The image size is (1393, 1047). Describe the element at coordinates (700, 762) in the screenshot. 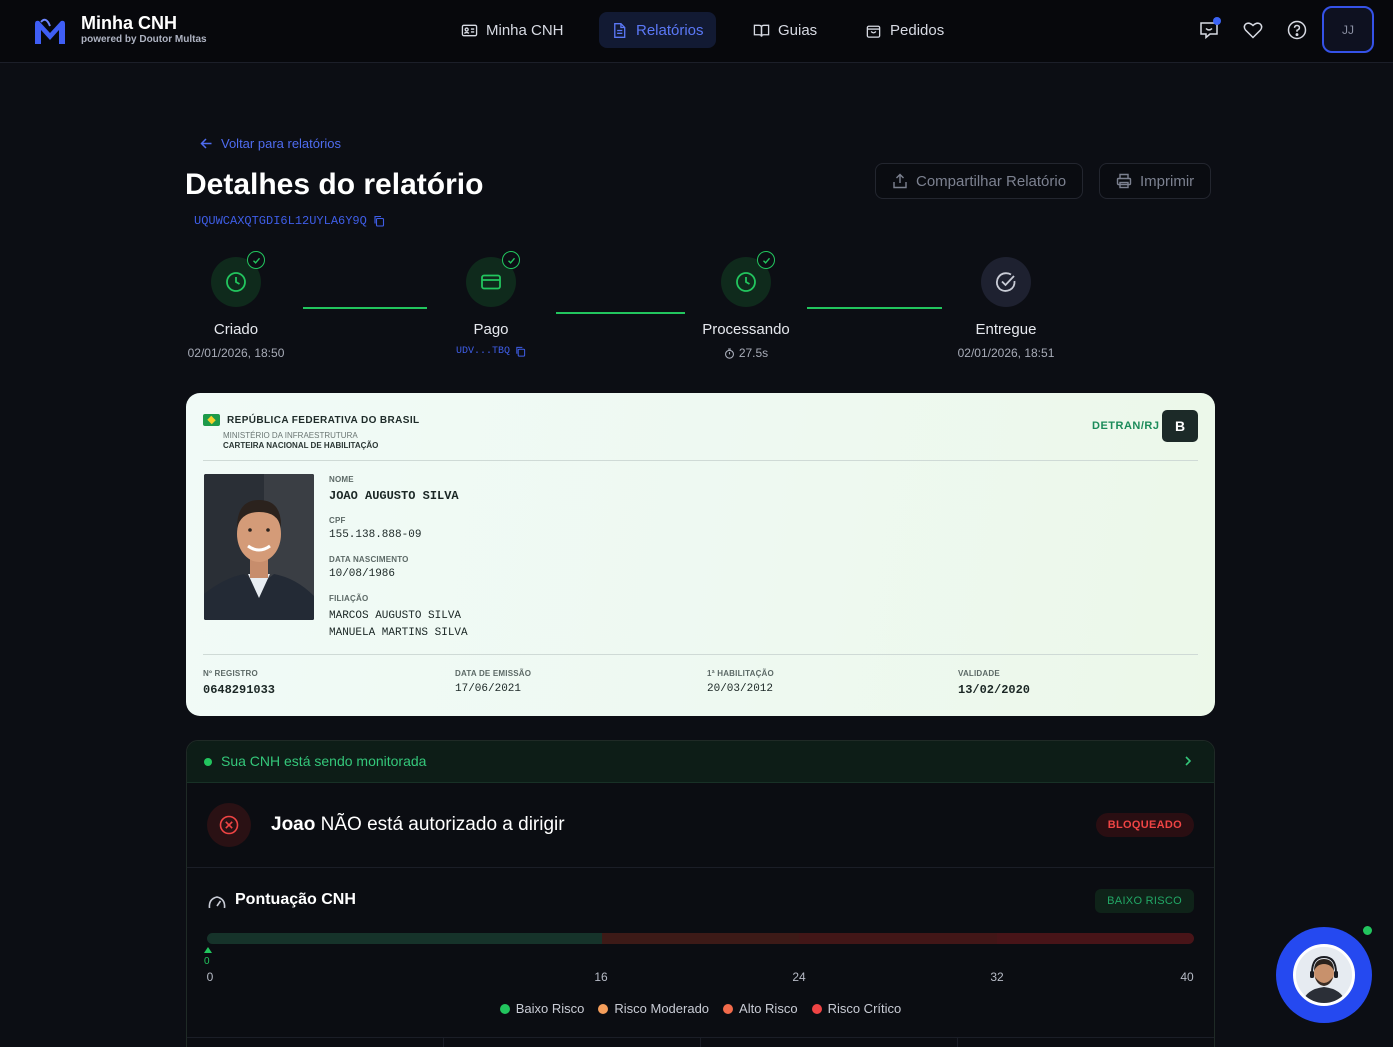

I see `monitoring-status-bar: Sua CNH está sendo monitorada` at that location.